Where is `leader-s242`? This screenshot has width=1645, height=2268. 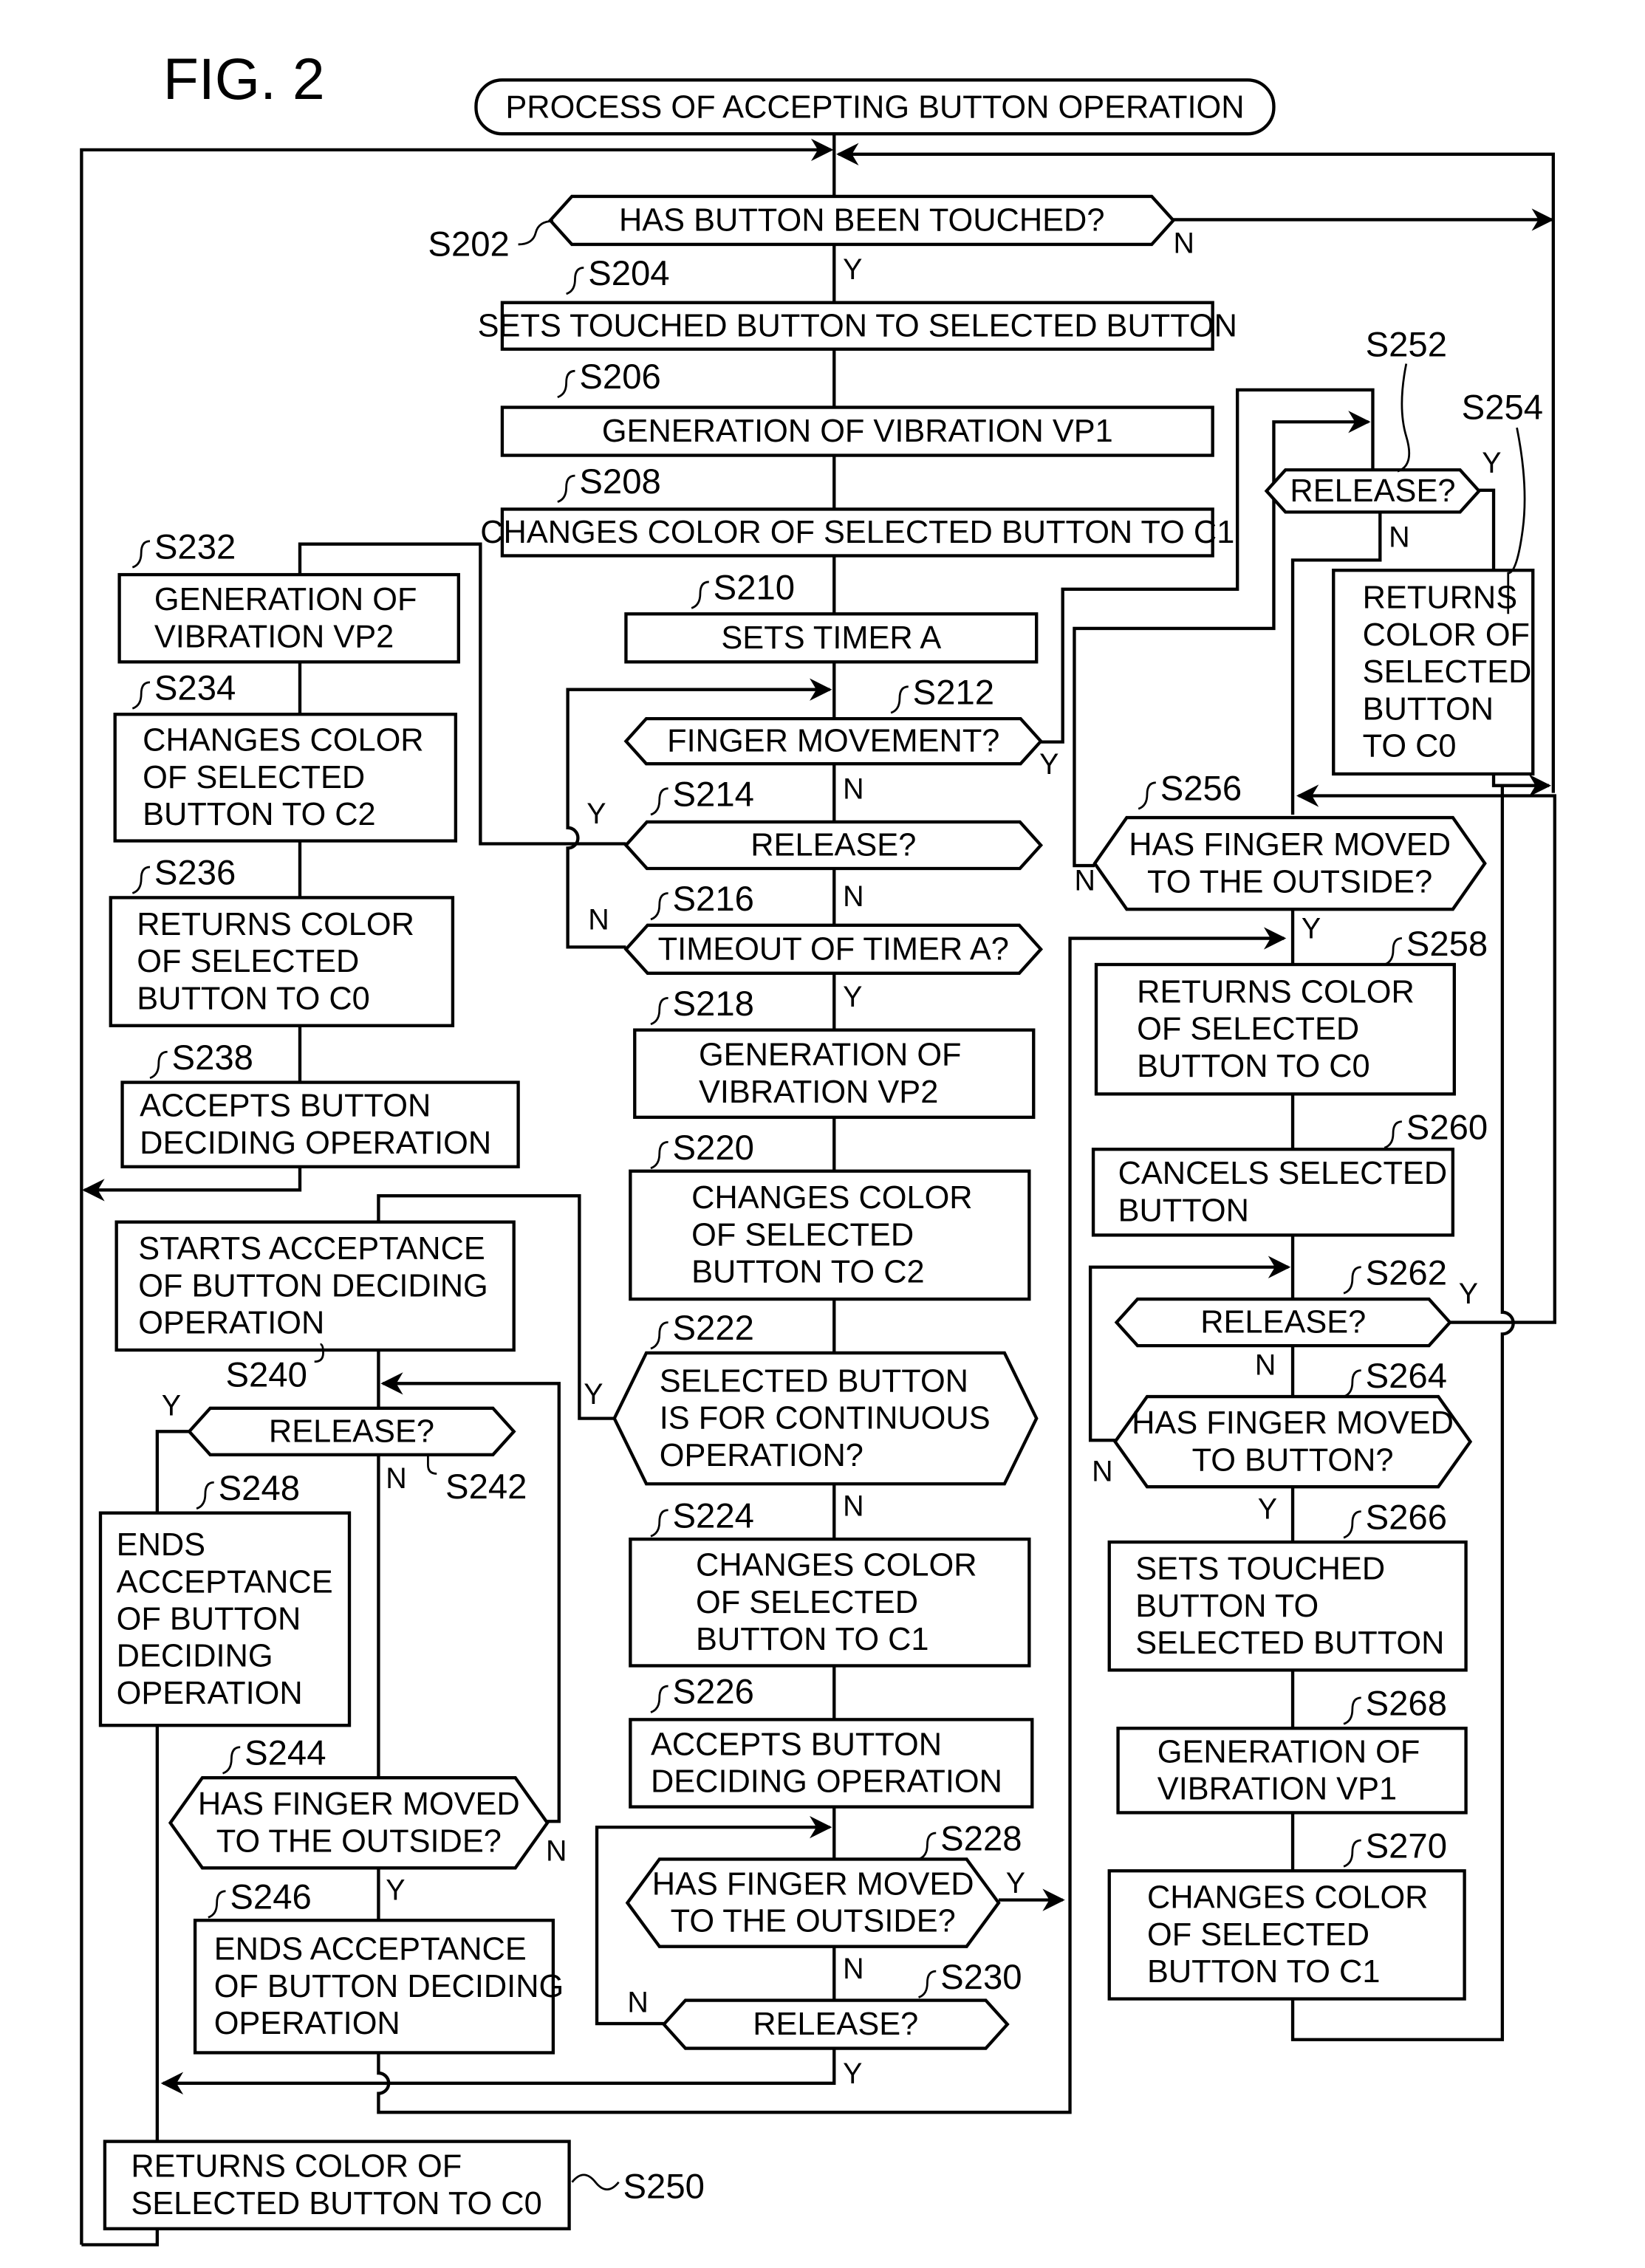 leader-s242 is located at coordinates (432, 1466).